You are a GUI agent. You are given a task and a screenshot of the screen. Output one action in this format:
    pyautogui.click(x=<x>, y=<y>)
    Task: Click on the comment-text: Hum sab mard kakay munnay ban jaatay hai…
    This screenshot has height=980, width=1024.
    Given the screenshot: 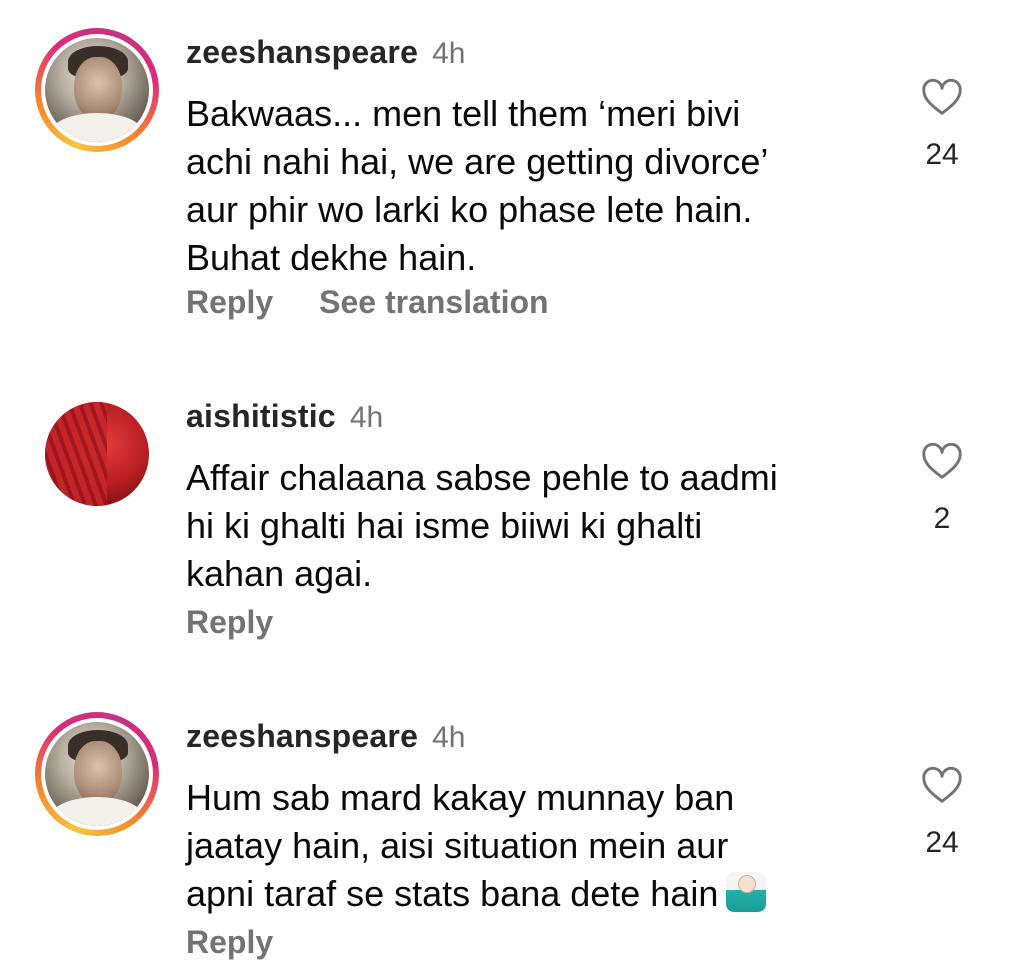 What is the action you would take?
    pyautogui.click(x=536, y=846)
    